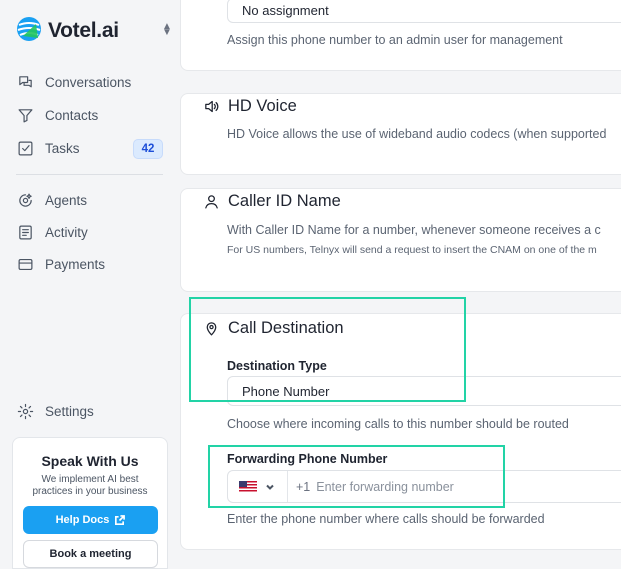 The width and height of the screenshot is (621, 569). What do you see at coordinates (424, 11) in the screenshot?
I see `assignment-select: No assignment` at bounding box center [424, 11].